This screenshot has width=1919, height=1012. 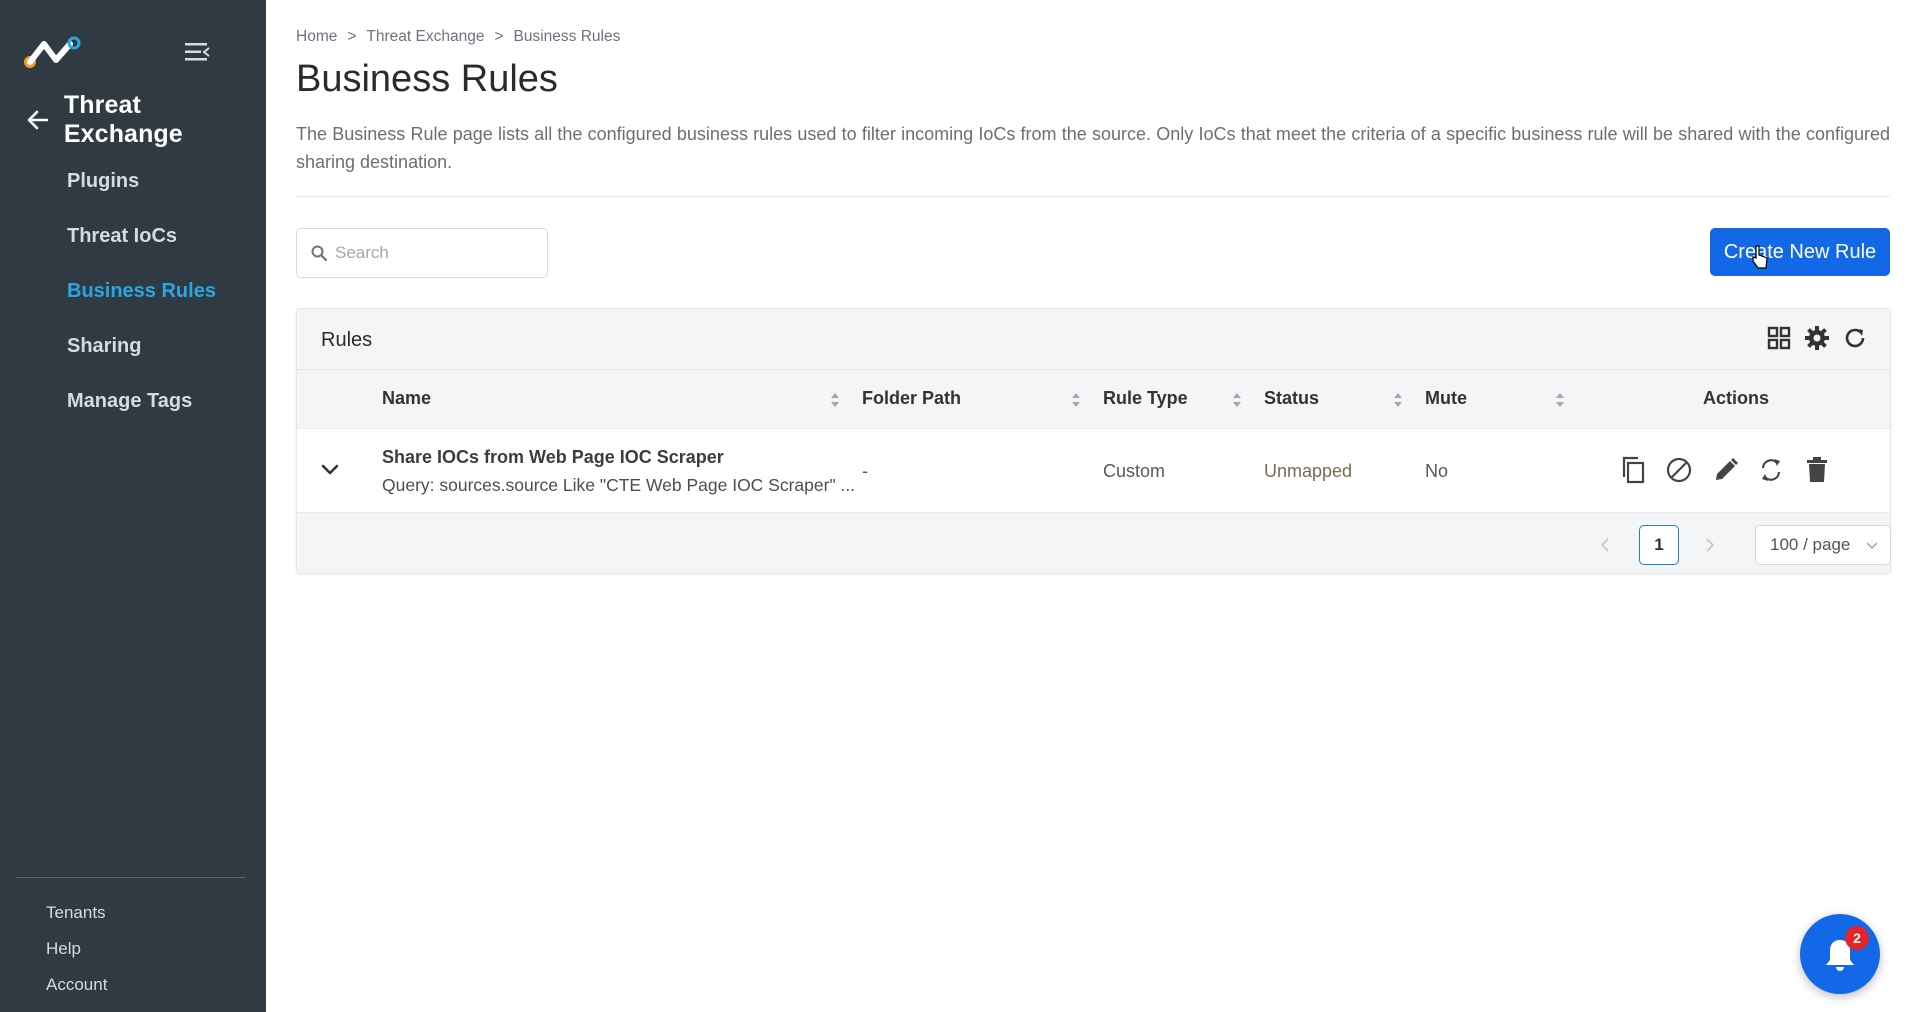 I want to click on sidebar-section-title: Threat Exchange, so click(x=123, y=119).